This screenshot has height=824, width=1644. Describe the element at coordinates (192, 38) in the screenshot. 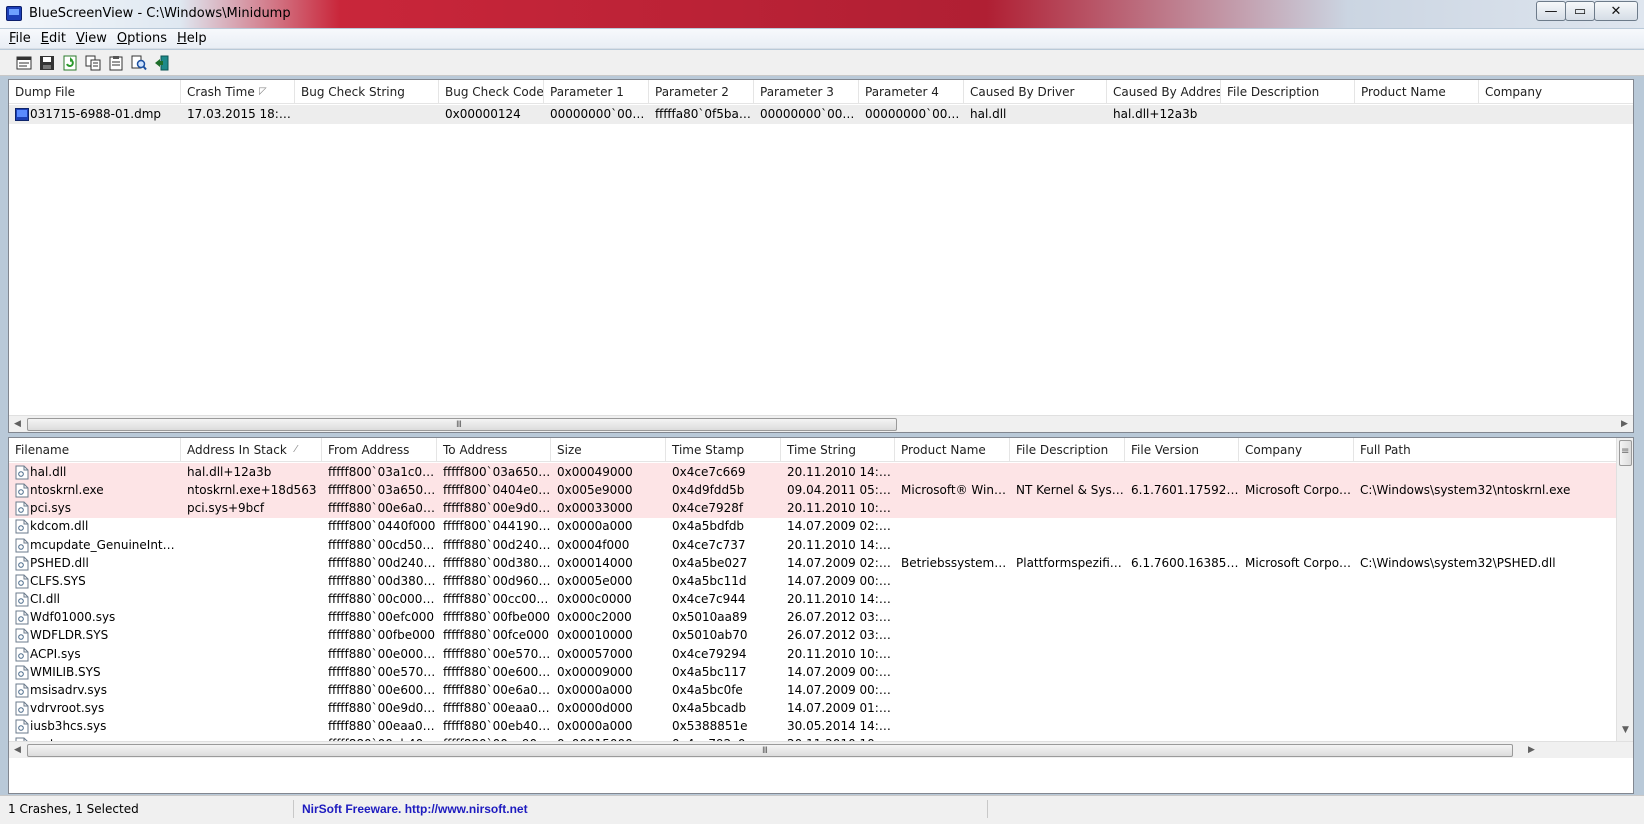

I see `menu-help: Help` at that location.